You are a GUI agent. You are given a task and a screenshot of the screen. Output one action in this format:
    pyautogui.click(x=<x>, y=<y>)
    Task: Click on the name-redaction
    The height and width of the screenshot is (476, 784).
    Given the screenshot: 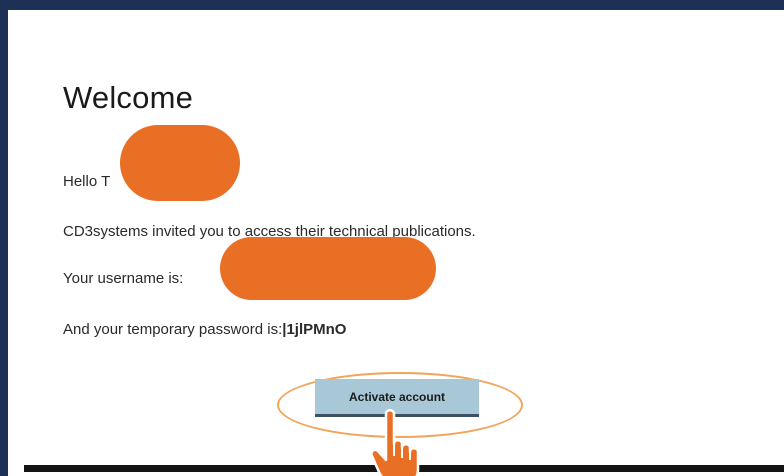 What is the action you would take?
    pyautogui.click(x=180, y=163)
    